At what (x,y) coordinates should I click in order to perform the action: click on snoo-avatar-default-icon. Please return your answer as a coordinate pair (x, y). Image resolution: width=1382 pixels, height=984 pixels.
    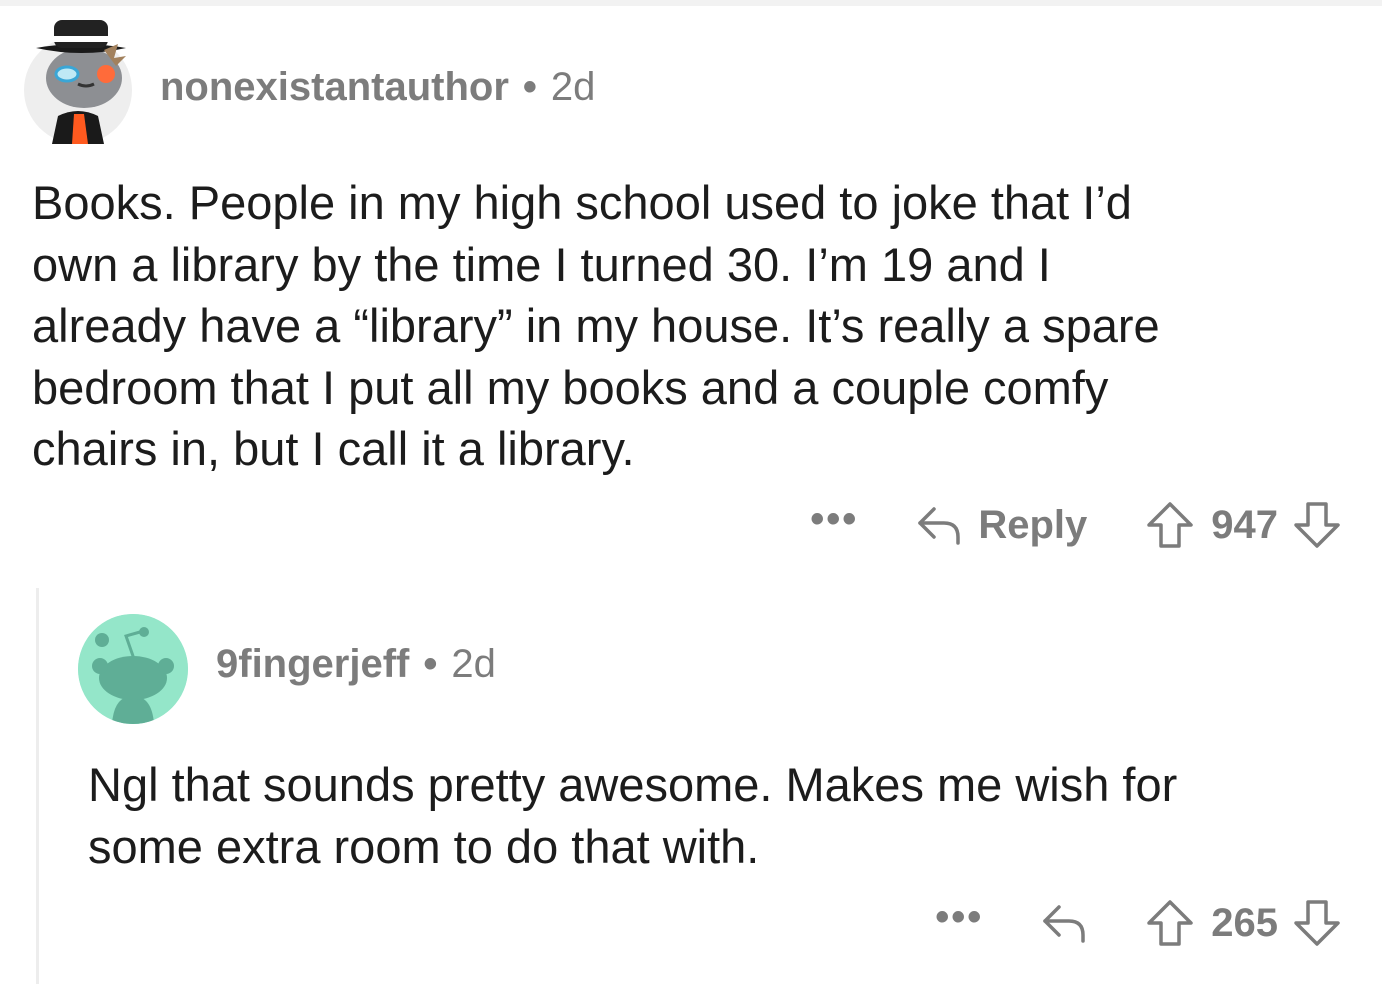
    Looking at the image, I should click on (133, 669).